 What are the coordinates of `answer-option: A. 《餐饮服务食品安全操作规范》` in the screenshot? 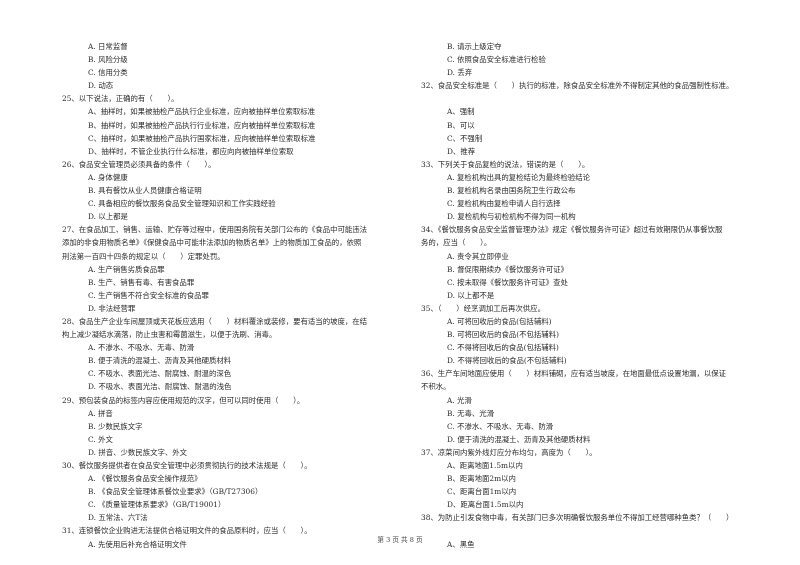 It's located at (145, 479).